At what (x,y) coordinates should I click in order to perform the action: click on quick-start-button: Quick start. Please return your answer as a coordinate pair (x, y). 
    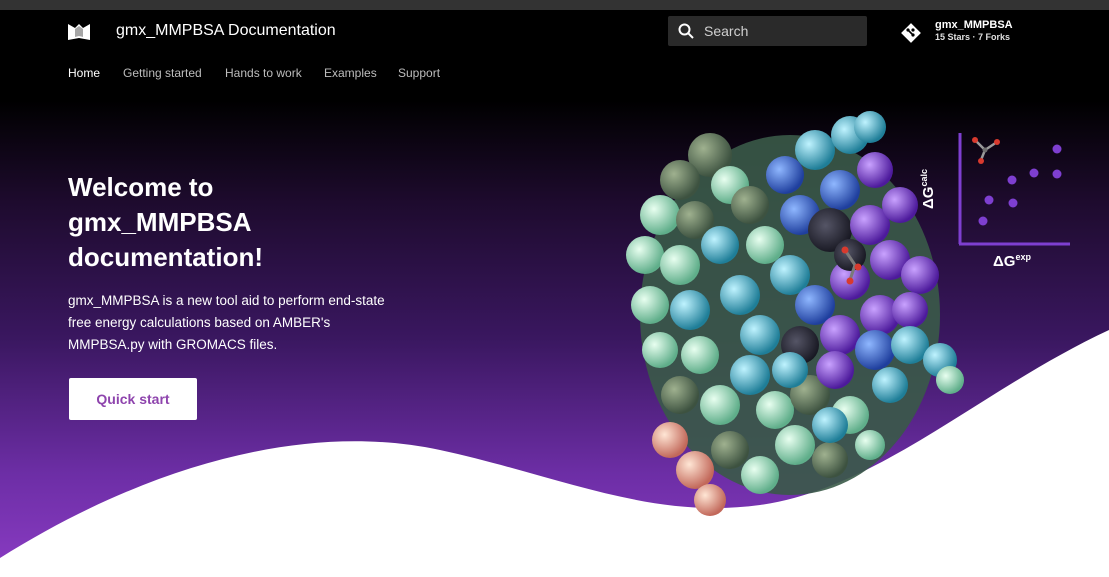
    Looking at the image, I should click on (133, 399).